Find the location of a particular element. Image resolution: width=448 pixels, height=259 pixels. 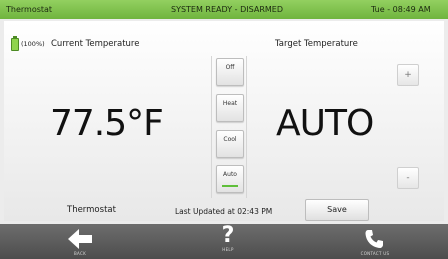

nav-back: BACK is located at coordinates (80, 241).